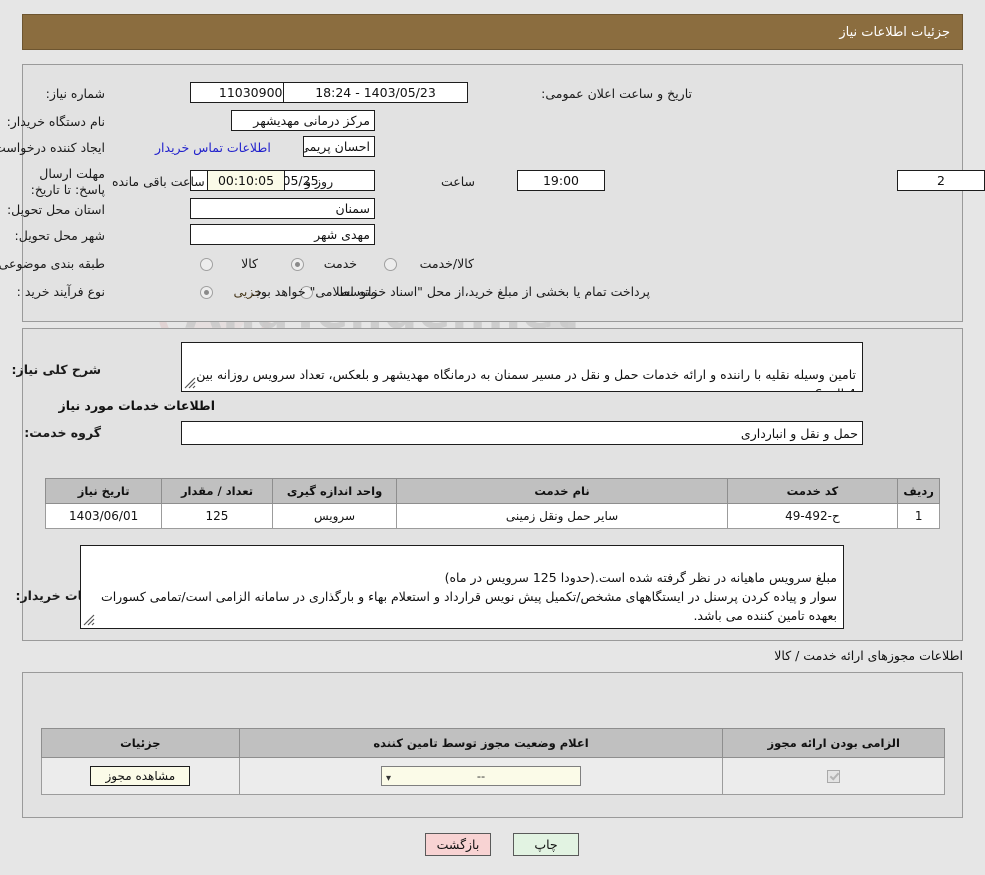 This screenshot has width=985, height=875. I want to click on process-label: نوع فرآیند خرید :, so click(60, 291).